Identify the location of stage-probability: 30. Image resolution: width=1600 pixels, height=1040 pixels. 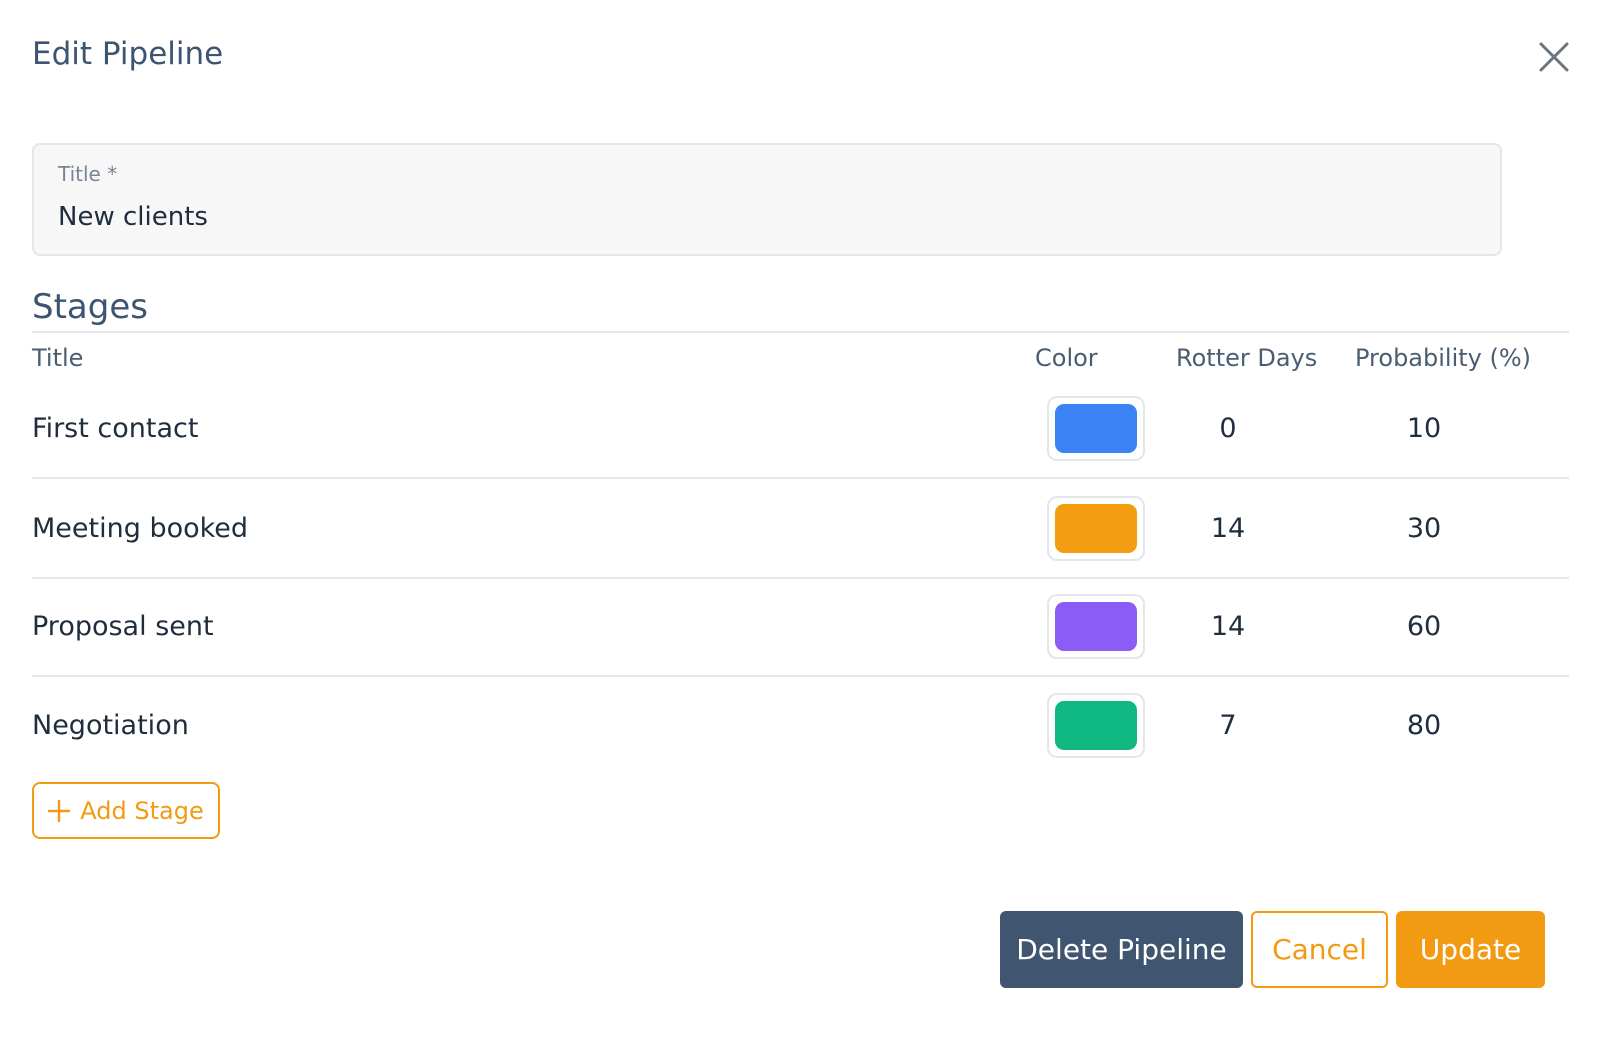
(1424, 528).